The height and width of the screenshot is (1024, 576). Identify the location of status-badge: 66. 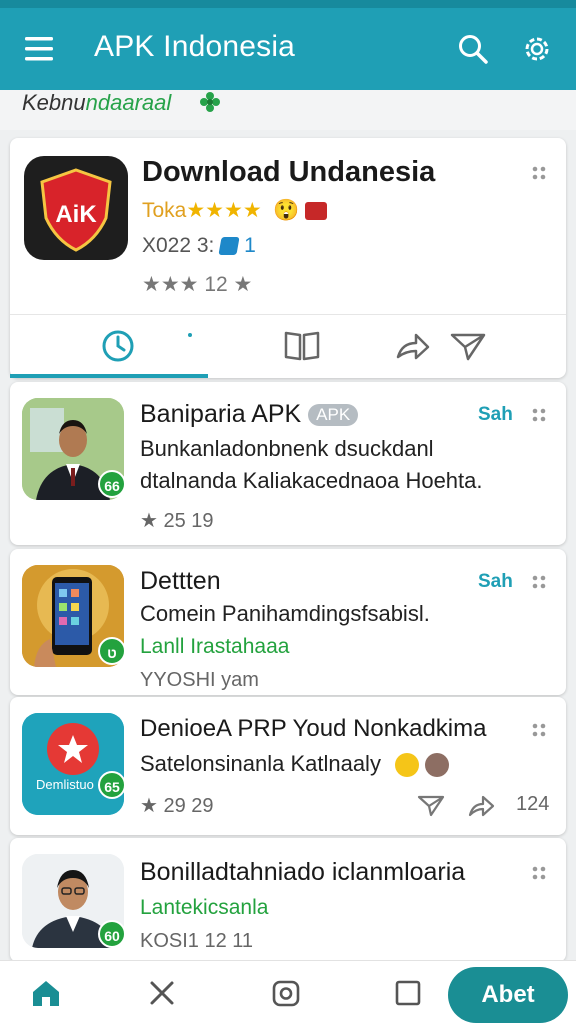
(112, 484).